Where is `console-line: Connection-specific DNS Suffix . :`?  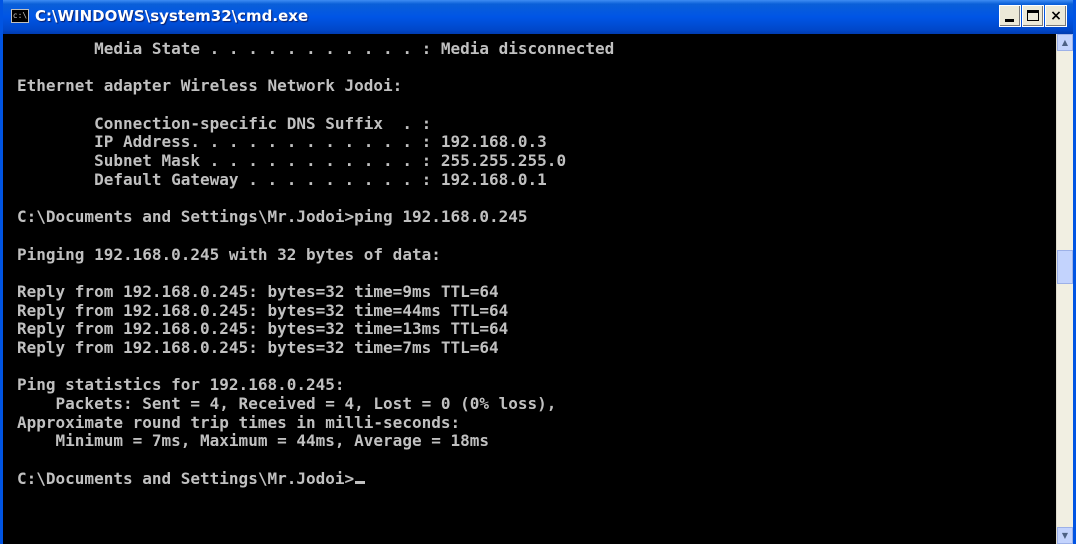
console-line: Connection-specific DNS Suffix . : is located at coordinates (224, 123).